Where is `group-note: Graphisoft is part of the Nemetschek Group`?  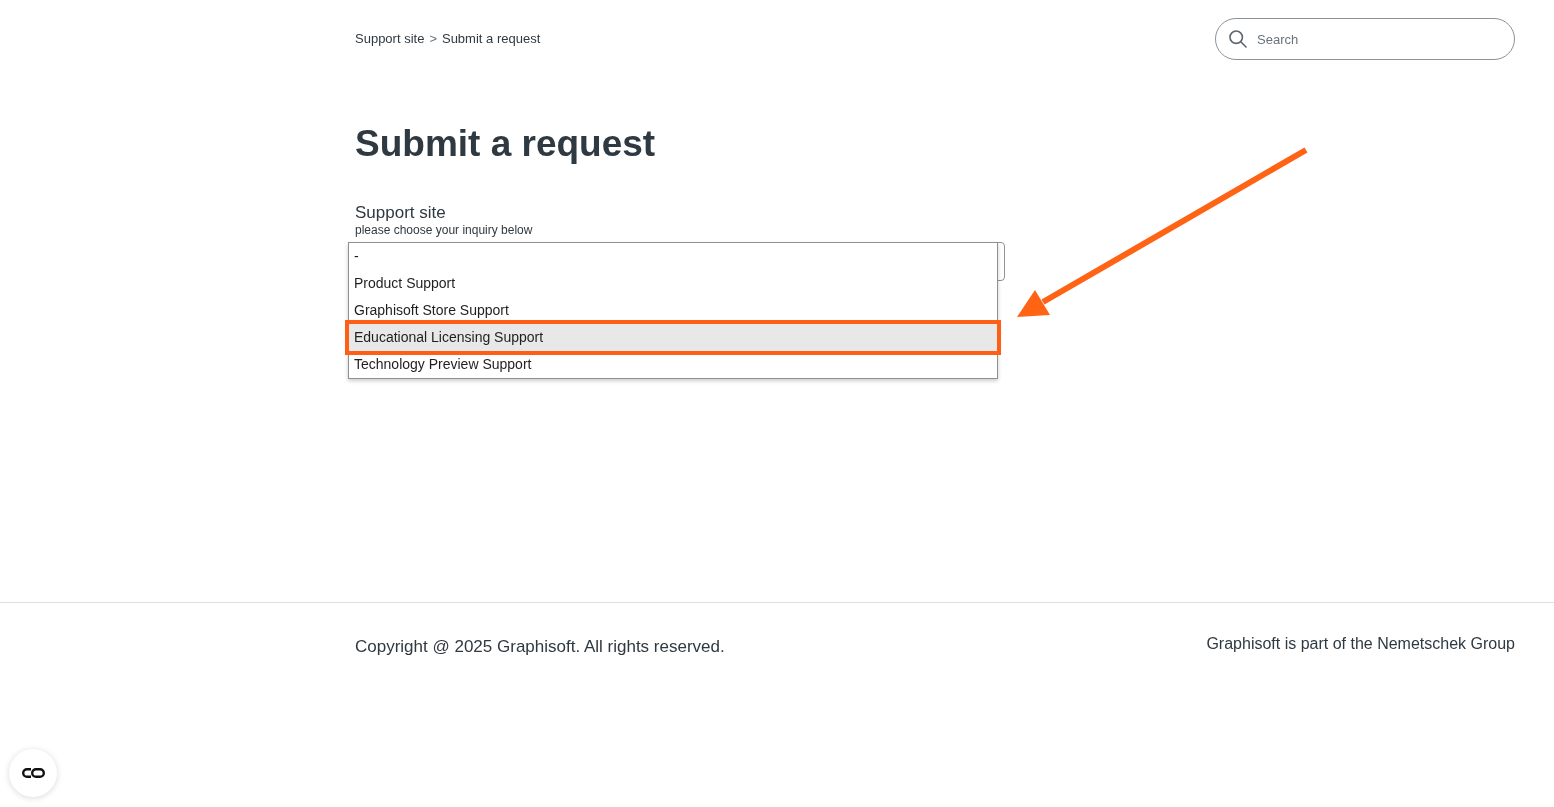
group-note: Graphisoft is part of the Nemetschek Group is located at coordinates (1360, 644).